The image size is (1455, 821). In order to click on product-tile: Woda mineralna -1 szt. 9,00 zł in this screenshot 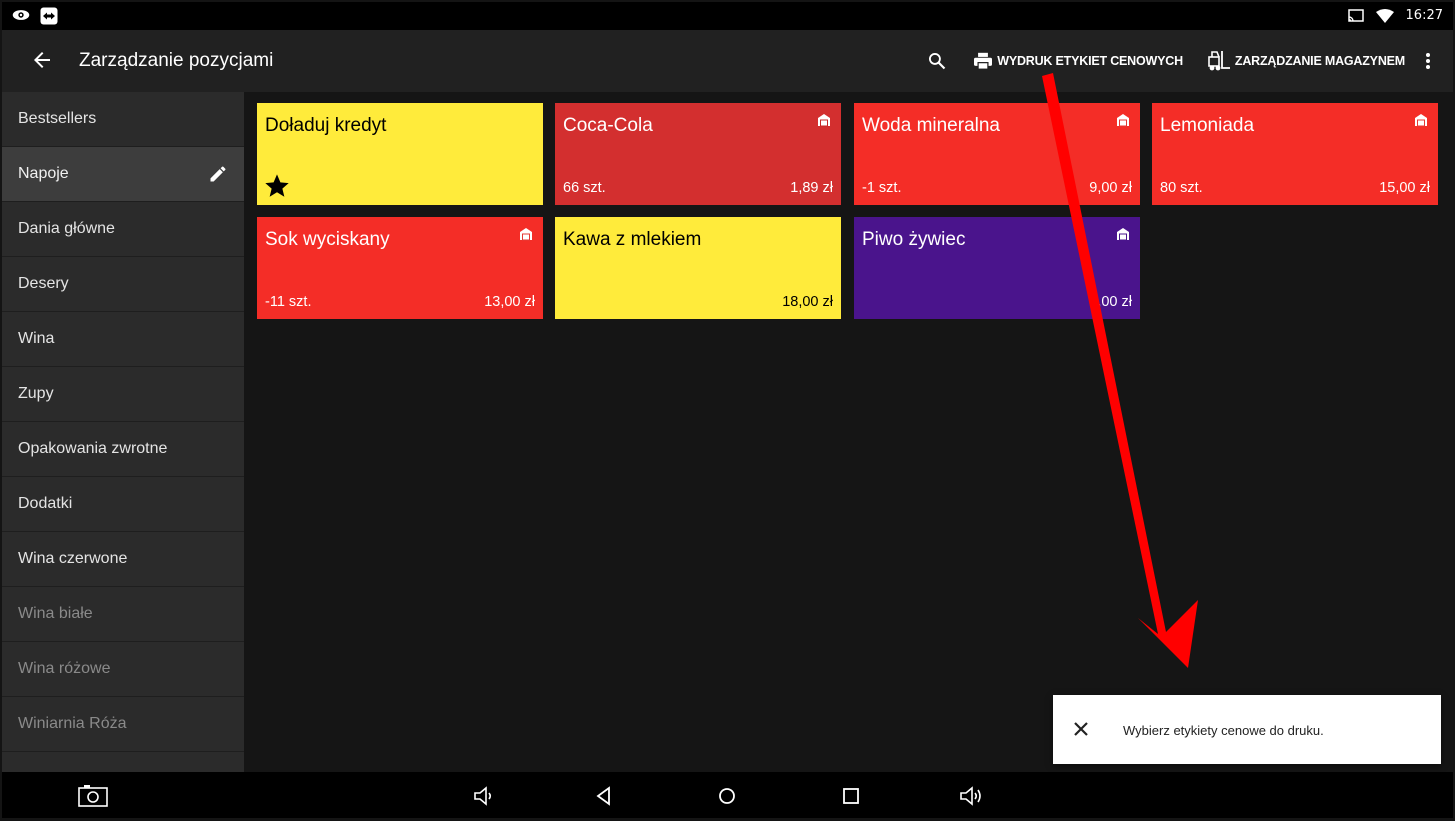, I will do `click(997, 154)`.